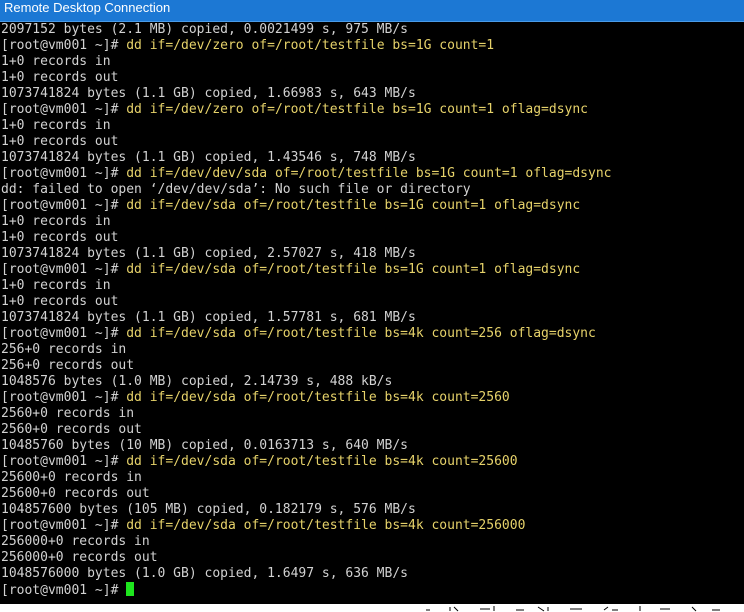  I want to click on output-line: 256+0 records in, so click(64, 349).